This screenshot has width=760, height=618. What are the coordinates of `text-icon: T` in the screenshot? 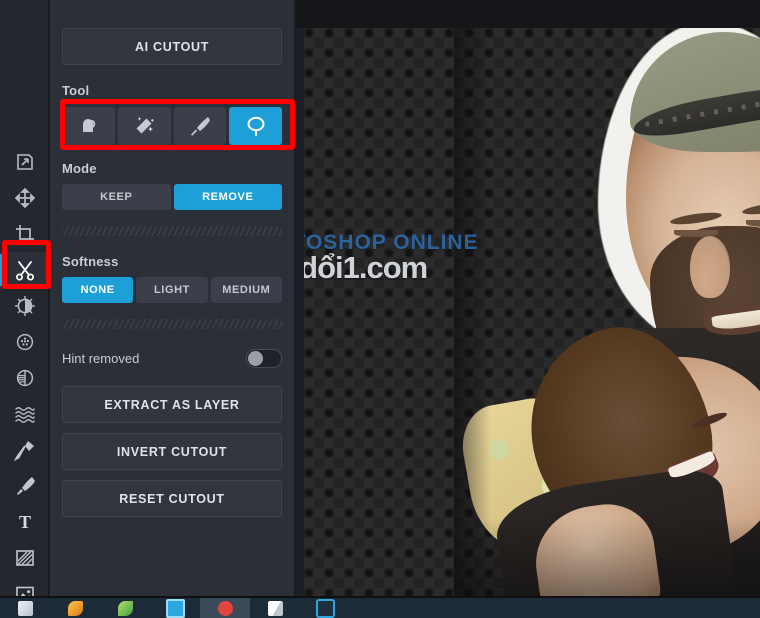 It's located at (24, 522).